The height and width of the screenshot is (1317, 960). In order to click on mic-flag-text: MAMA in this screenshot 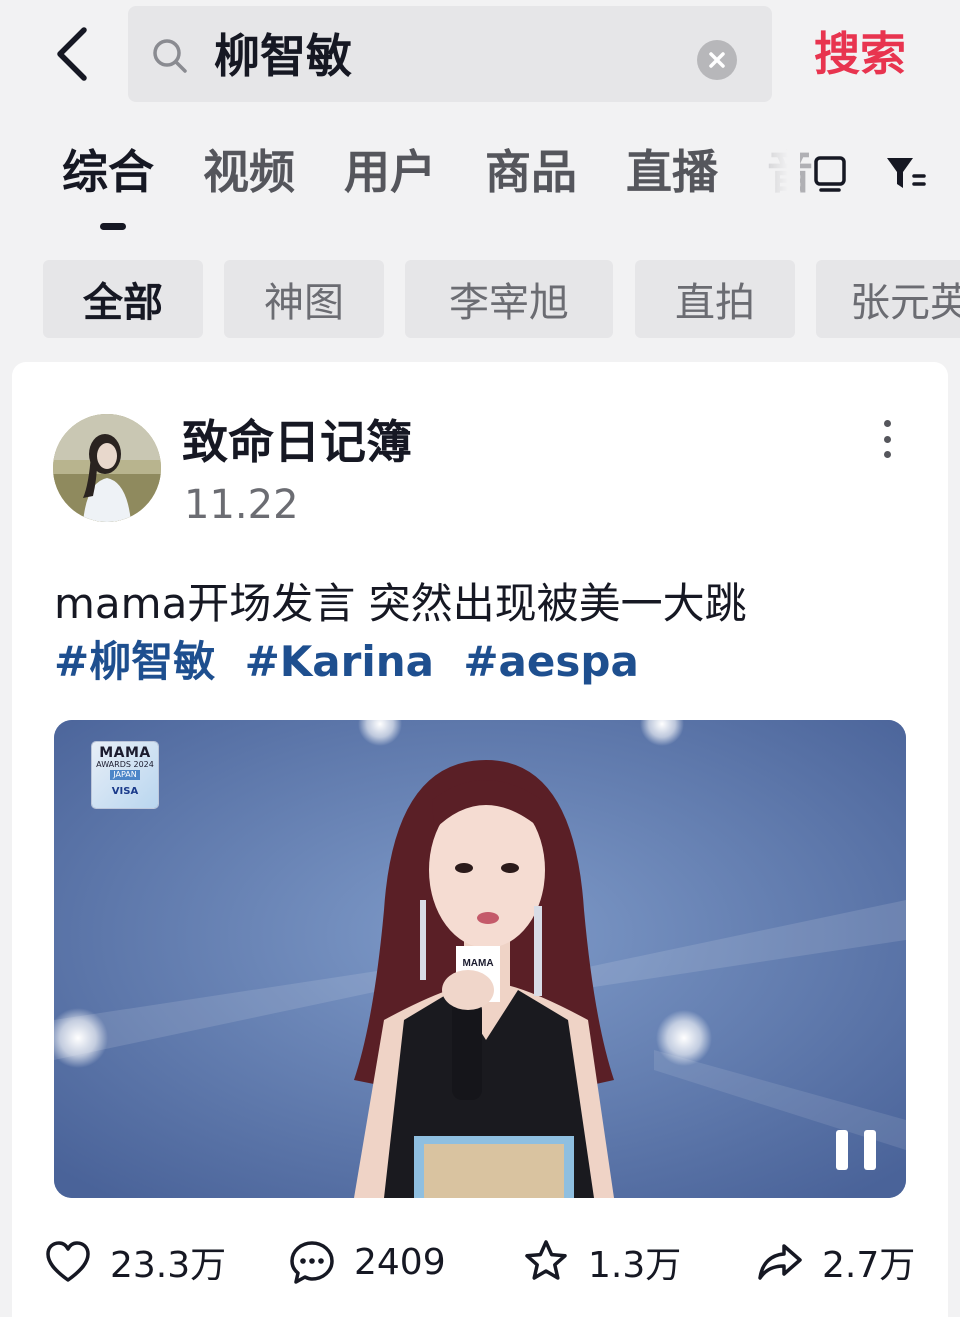, I will do `click(477, 963)`.